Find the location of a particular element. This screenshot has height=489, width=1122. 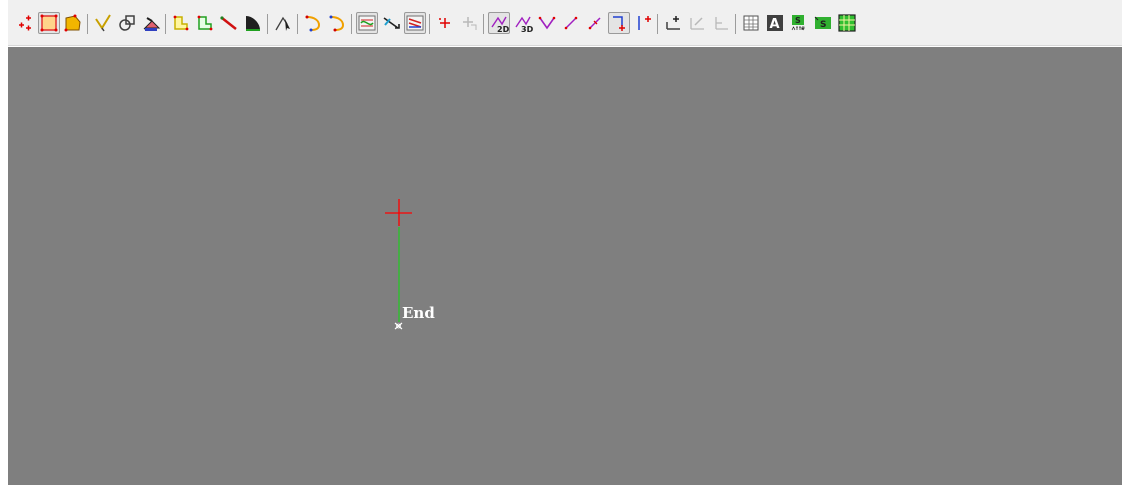

mode-3d-icon: 3D is located at coordinates (523, 23).